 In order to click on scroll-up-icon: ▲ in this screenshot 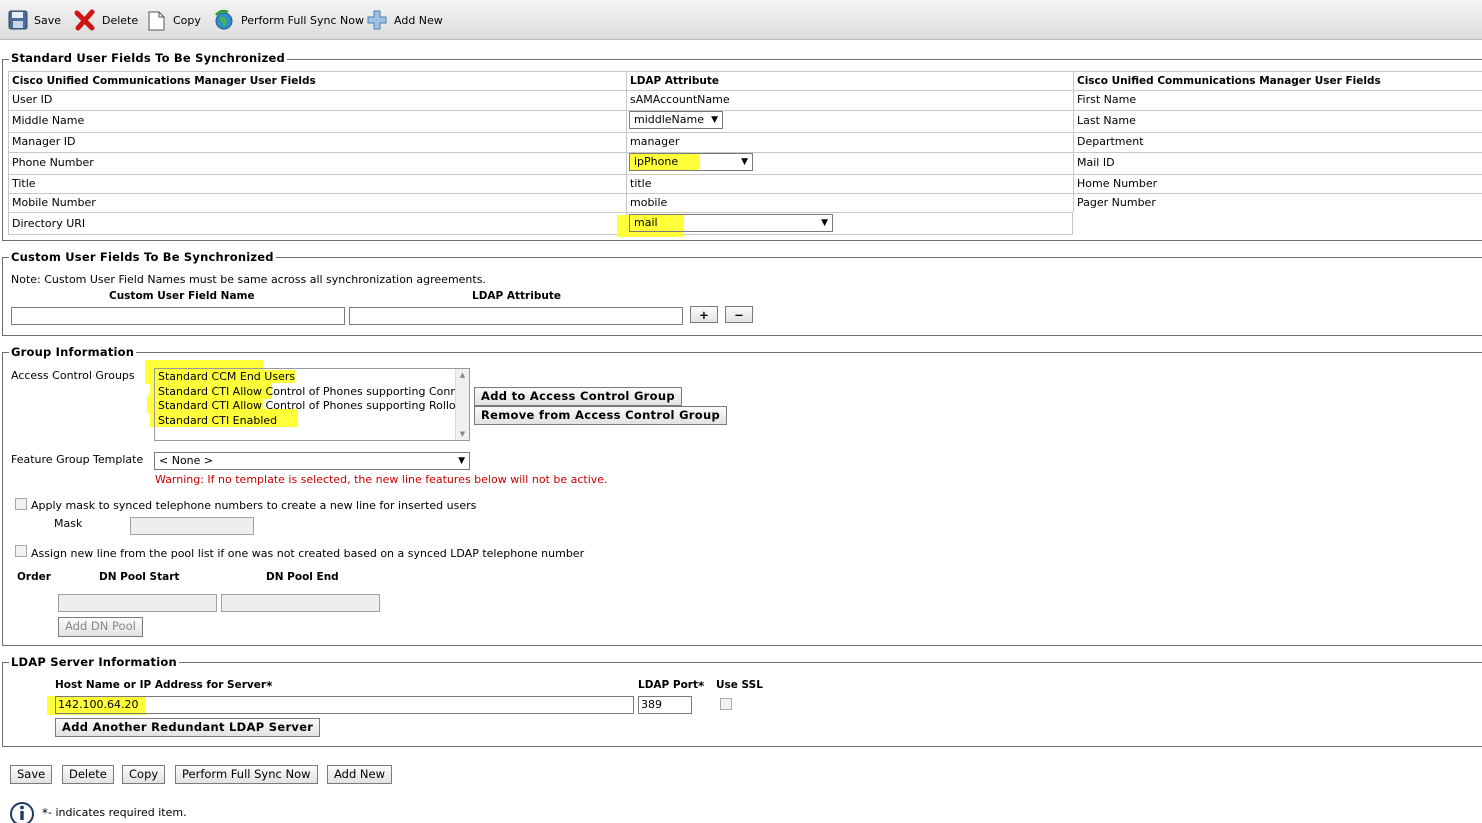, I will do `click(462, 375)`.